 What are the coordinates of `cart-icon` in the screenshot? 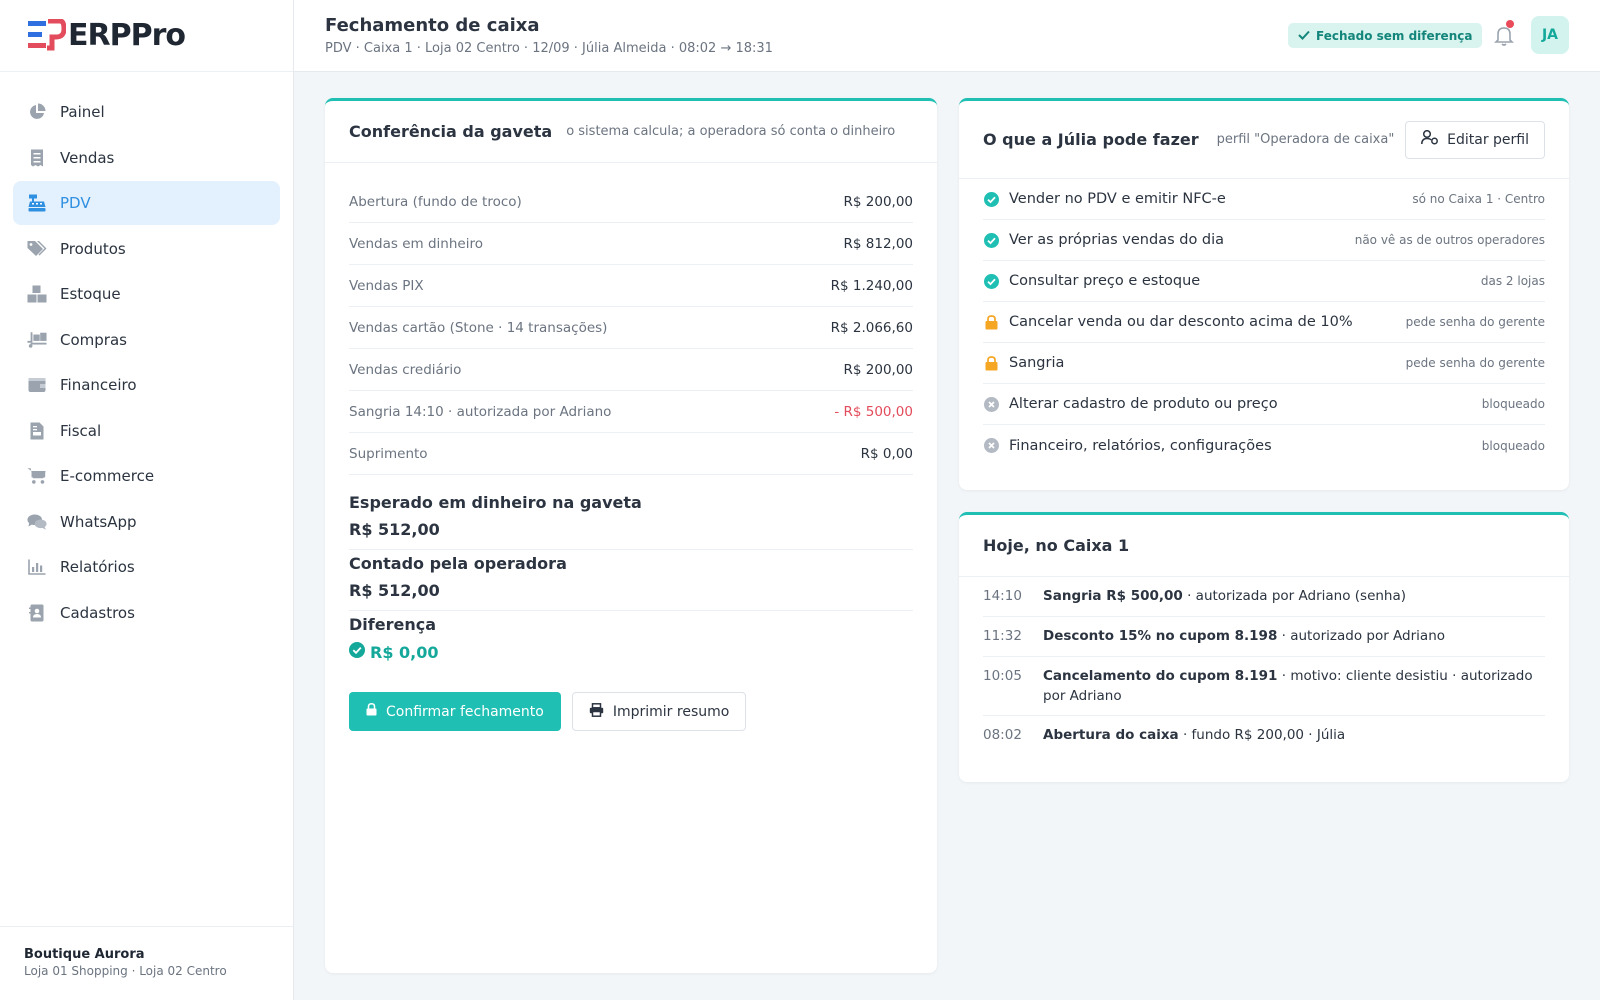 It's located at (37, 476).